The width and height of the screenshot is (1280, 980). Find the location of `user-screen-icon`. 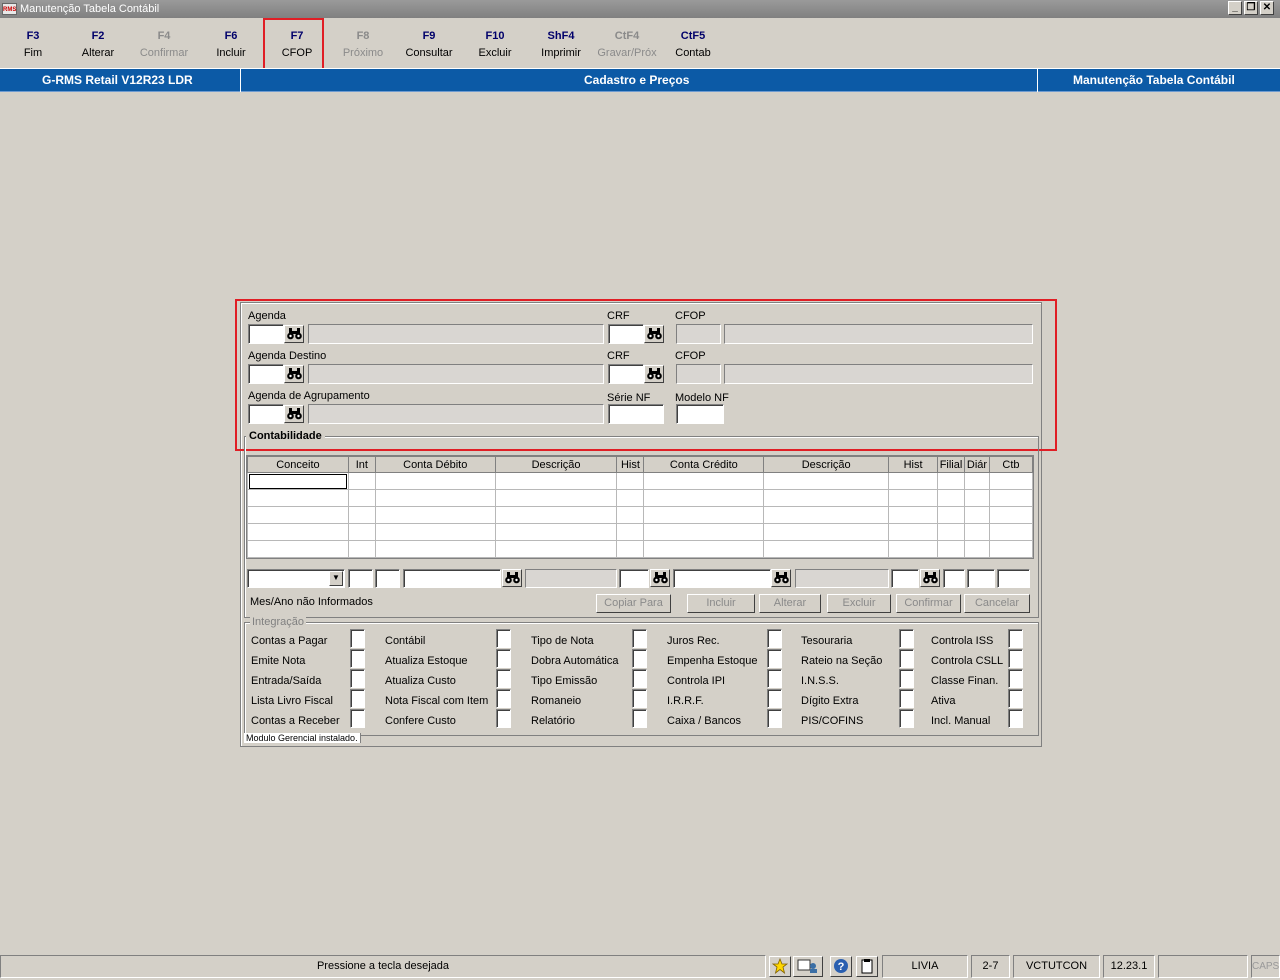

user-screen-icon is located at coordinates (808, 966).